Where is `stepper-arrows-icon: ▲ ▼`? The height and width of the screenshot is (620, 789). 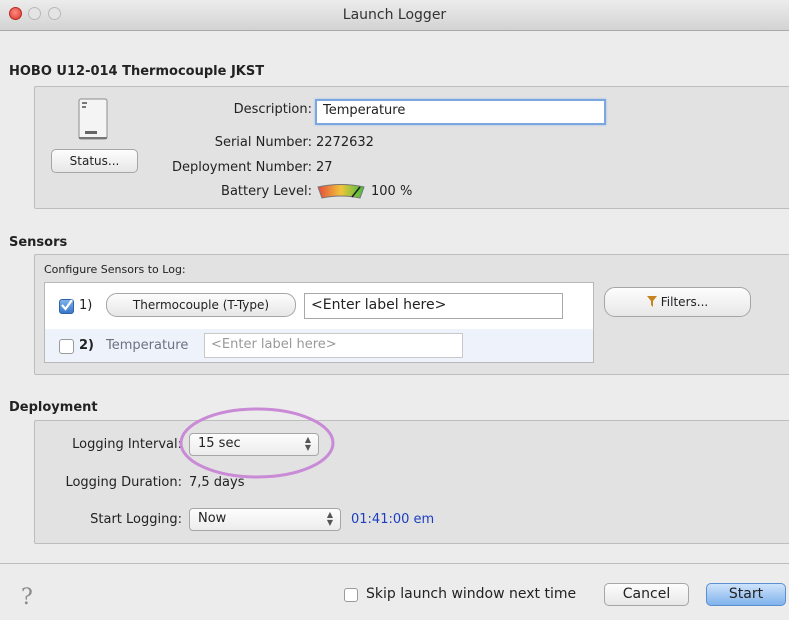
stepper-arrows-icon: ▲ ▼ is located at coordinates (329, 518).